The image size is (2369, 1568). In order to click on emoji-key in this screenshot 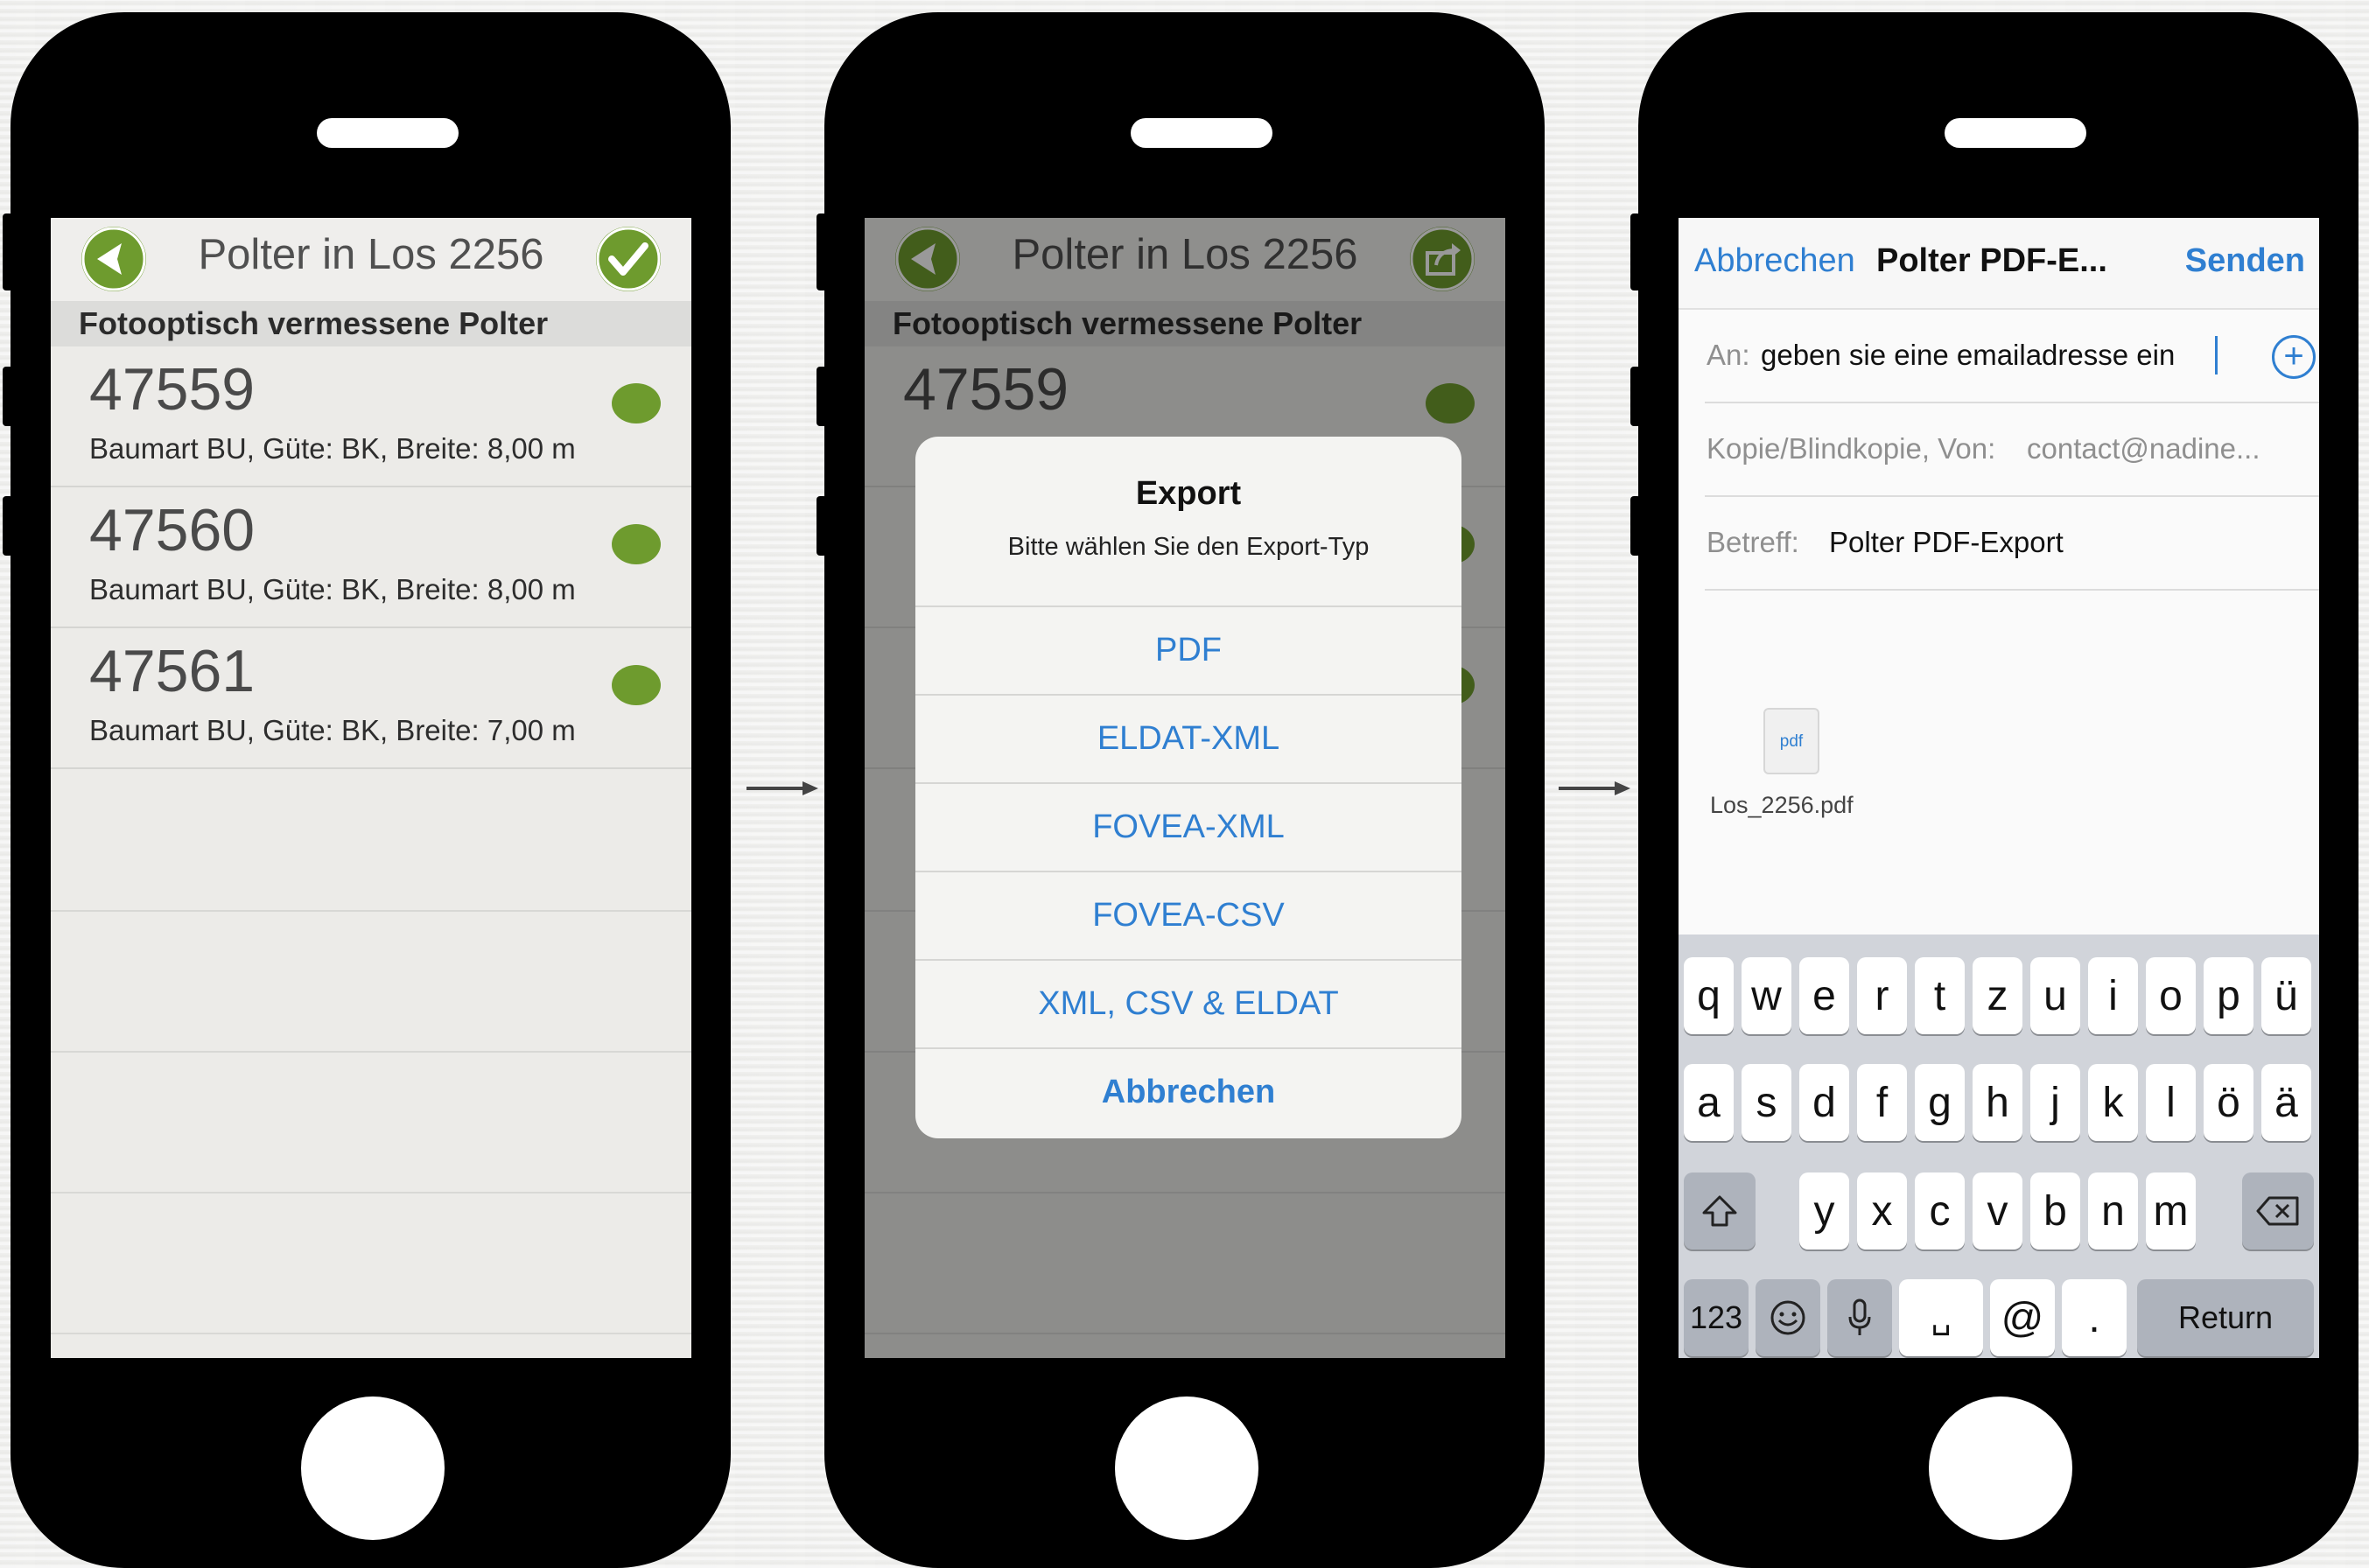, I will do `click(1788, 1317)`.